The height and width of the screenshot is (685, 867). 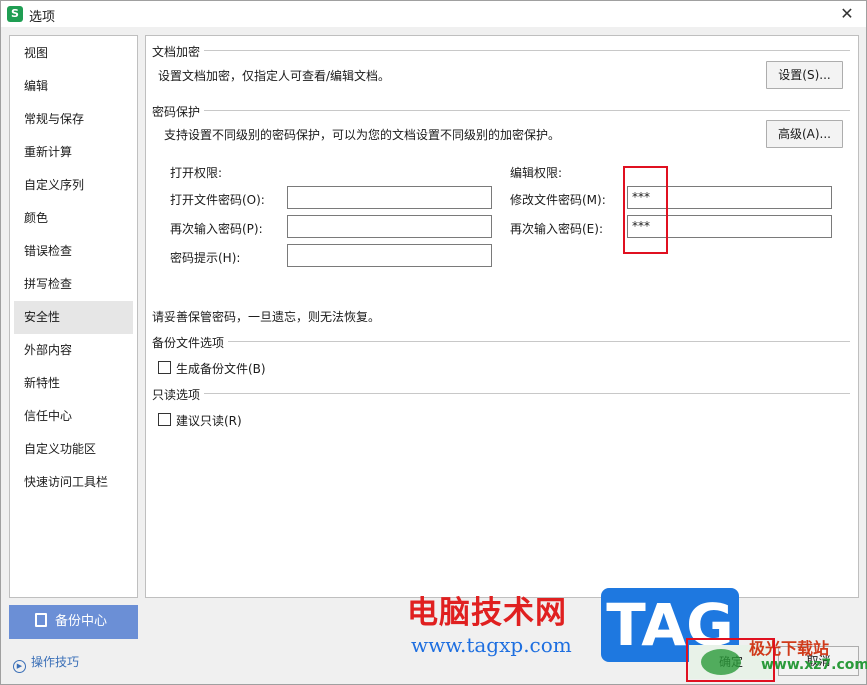 What do you see at coordinates (42, 17) in the screenshot?
I see `window-title: 选项` at bounding box center [42, 17].